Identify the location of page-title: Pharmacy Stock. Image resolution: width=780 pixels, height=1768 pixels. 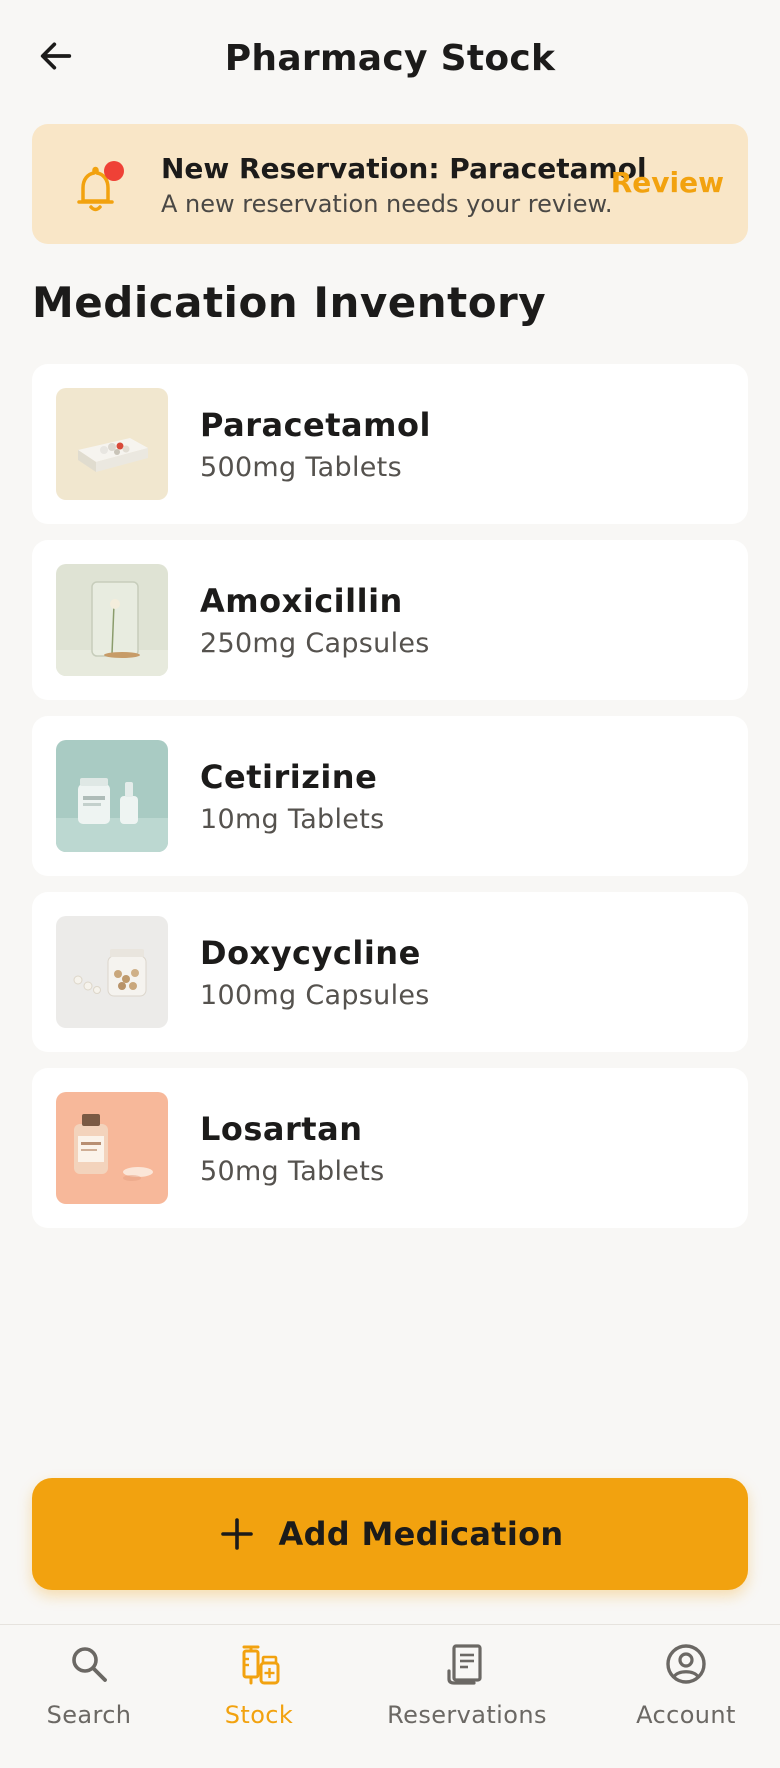
(390, 58).